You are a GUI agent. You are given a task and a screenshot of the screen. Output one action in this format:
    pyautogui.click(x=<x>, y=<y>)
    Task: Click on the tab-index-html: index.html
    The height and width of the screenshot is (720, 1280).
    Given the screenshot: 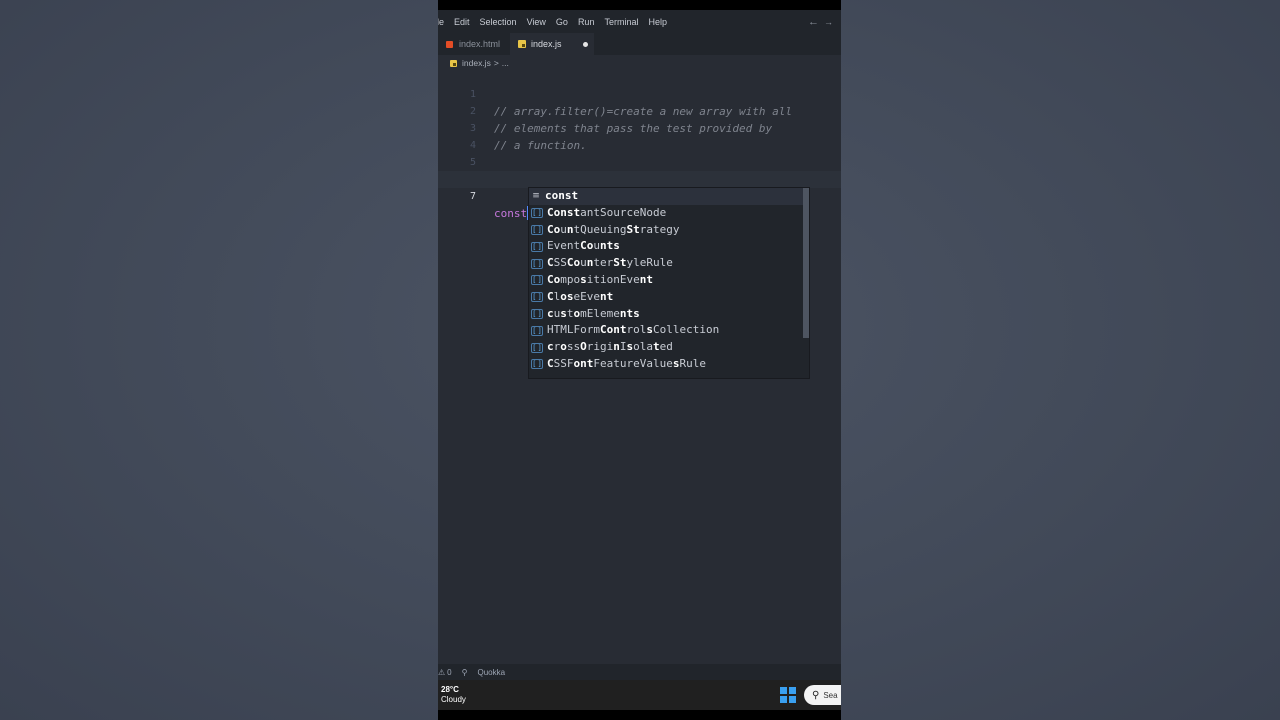 What is the action you would take?
    pyautogui.click(x=474, y=44)
    